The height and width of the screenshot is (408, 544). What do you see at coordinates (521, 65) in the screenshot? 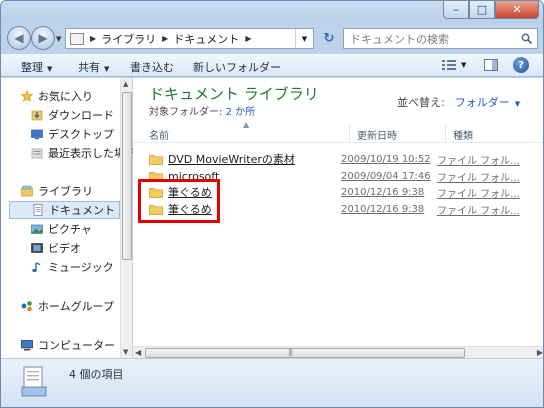
I see `help-icon: ?` at bounding box center [521, 65].